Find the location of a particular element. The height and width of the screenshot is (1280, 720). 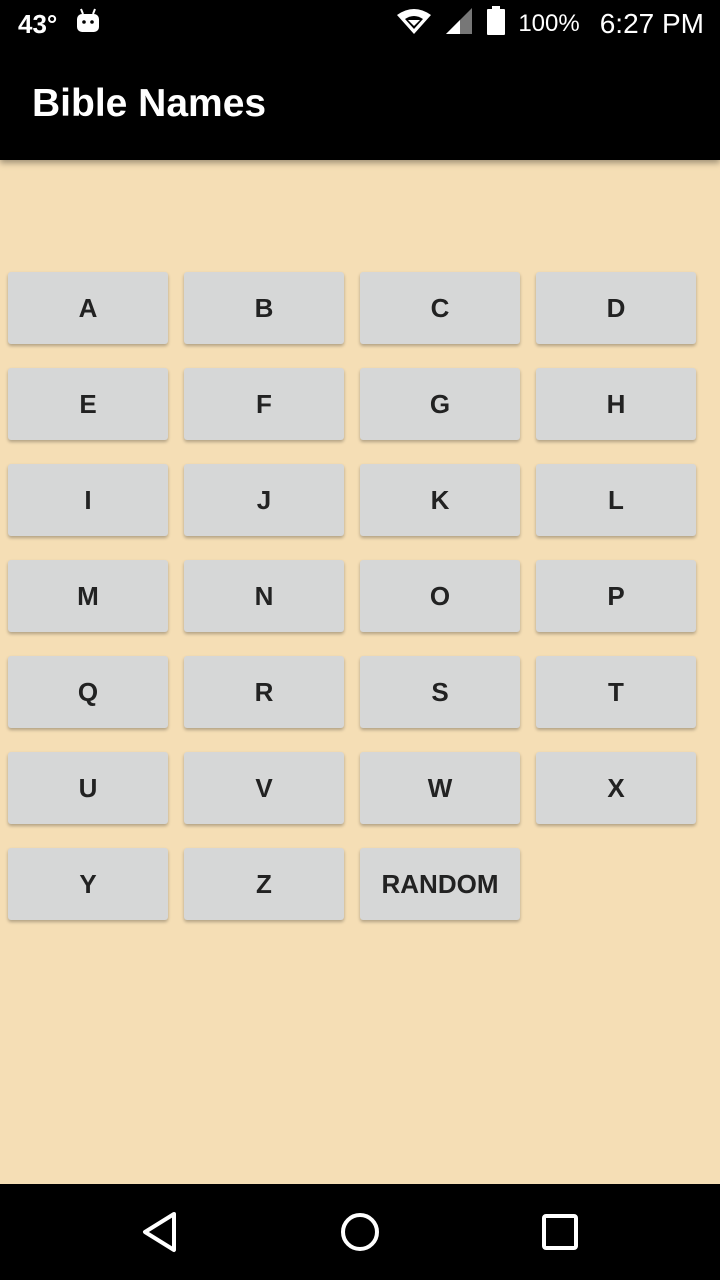

back-icon is located at coordinates (160, 1232).